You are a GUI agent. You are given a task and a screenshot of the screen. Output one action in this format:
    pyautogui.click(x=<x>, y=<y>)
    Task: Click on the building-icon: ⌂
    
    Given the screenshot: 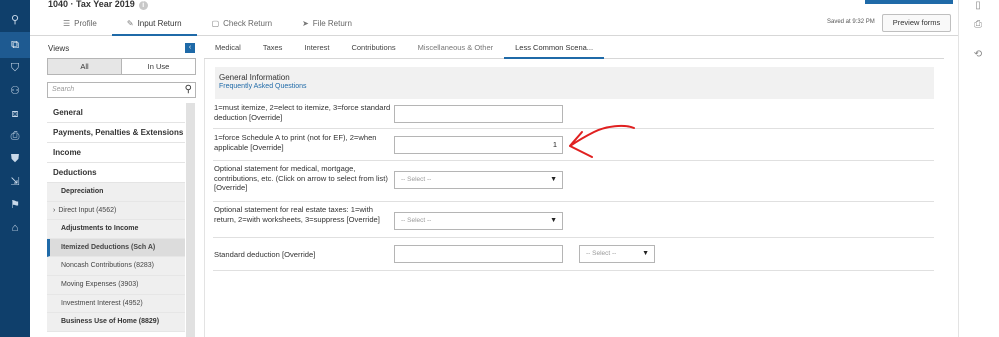 What is the action you would take?
    pyautogui.click(x=15, y=228)
    